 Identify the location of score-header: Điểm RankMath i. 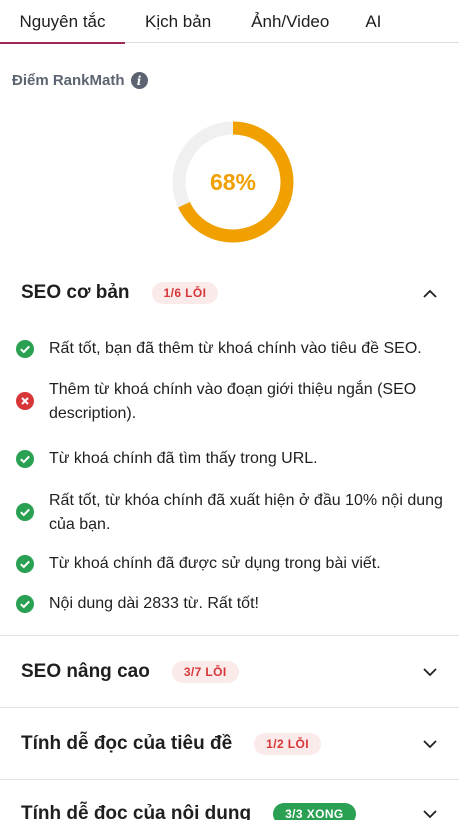
(80, 80).